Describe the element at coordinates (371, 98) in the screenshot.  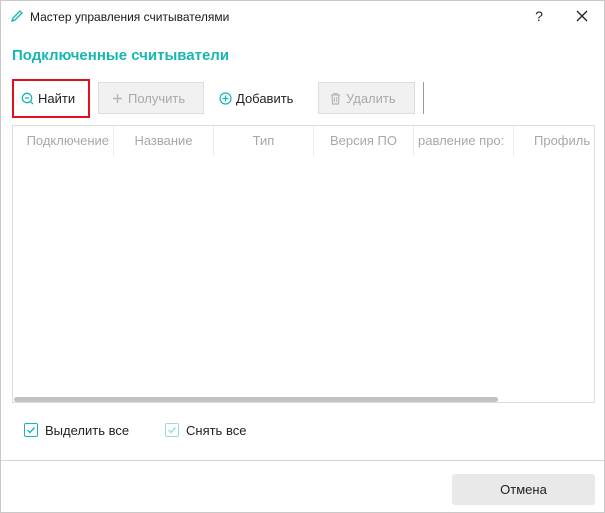
I see `delete-label: Удалить` at that location.